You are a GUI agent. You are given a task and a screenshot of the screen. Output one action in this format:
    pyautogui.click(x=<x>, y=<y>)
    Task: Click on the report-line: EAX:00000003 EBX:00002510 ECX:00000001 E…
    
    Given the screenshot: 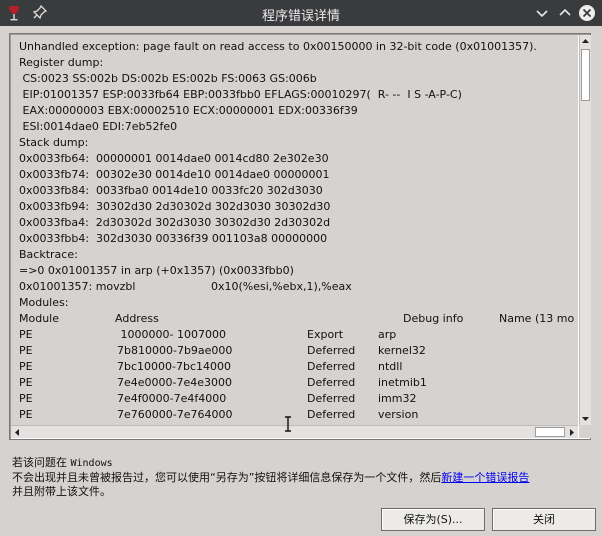 What is the action you would take?
    pyautogui.click(x=188, y=110)
    